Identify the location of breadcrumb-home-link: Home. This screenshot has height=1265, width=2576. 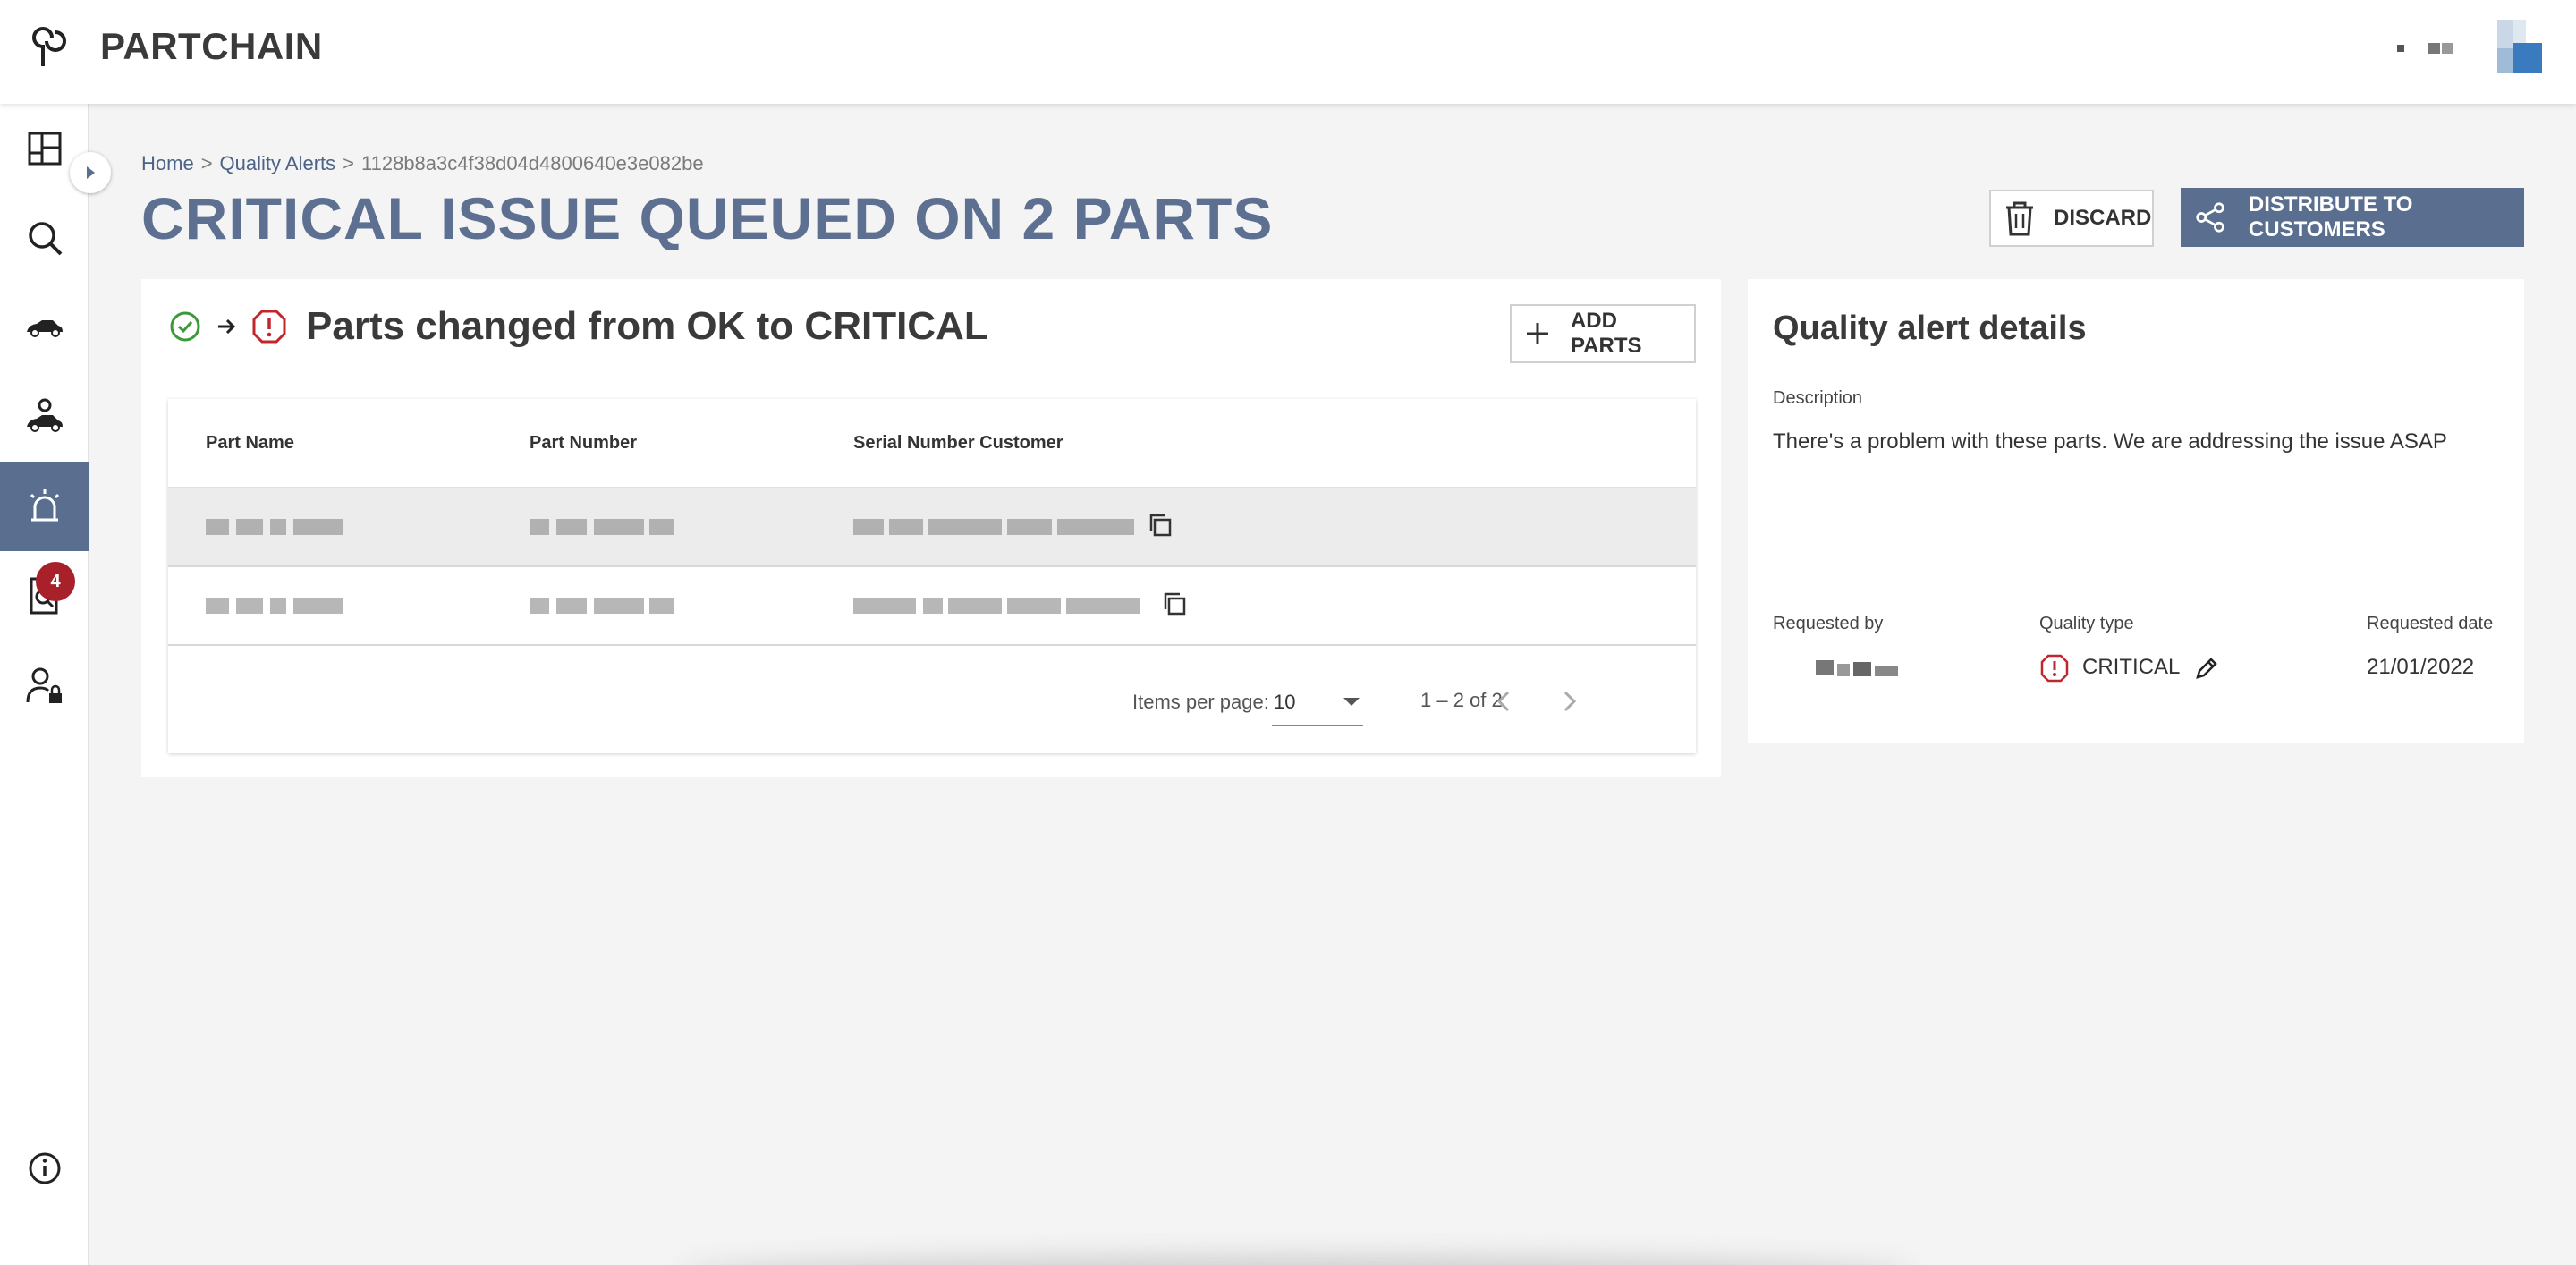
(167, 163).